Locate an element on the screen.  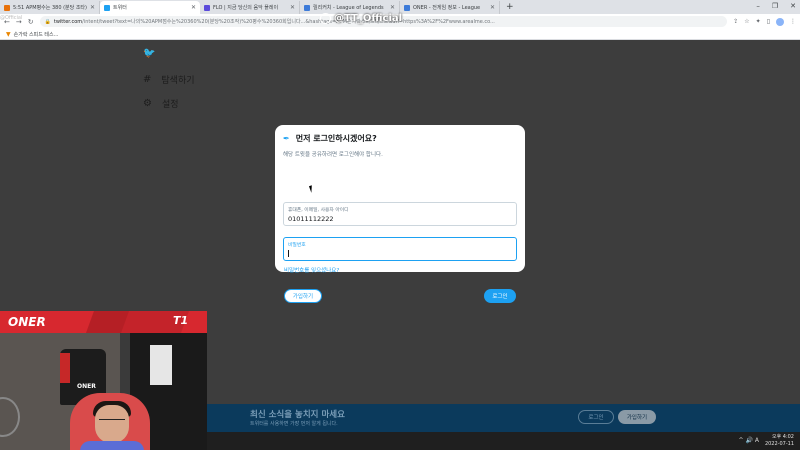
profile-avatar is located at coordinates (780, 21).